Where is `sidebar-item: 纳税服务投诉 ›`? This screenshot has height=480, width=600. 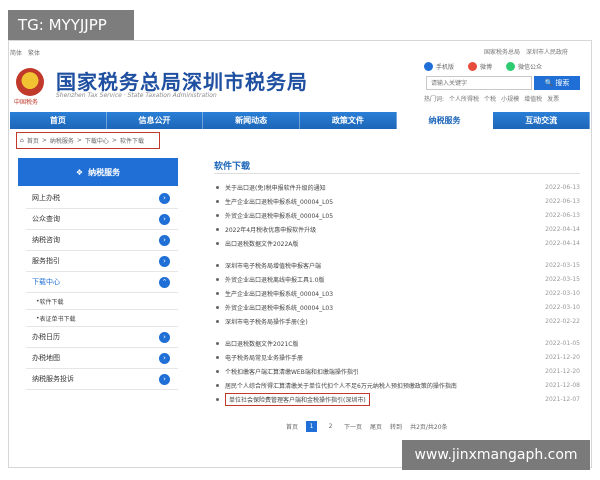
sidebar-item: 纳税服务投诉 › is located at coordinates (102, 379).